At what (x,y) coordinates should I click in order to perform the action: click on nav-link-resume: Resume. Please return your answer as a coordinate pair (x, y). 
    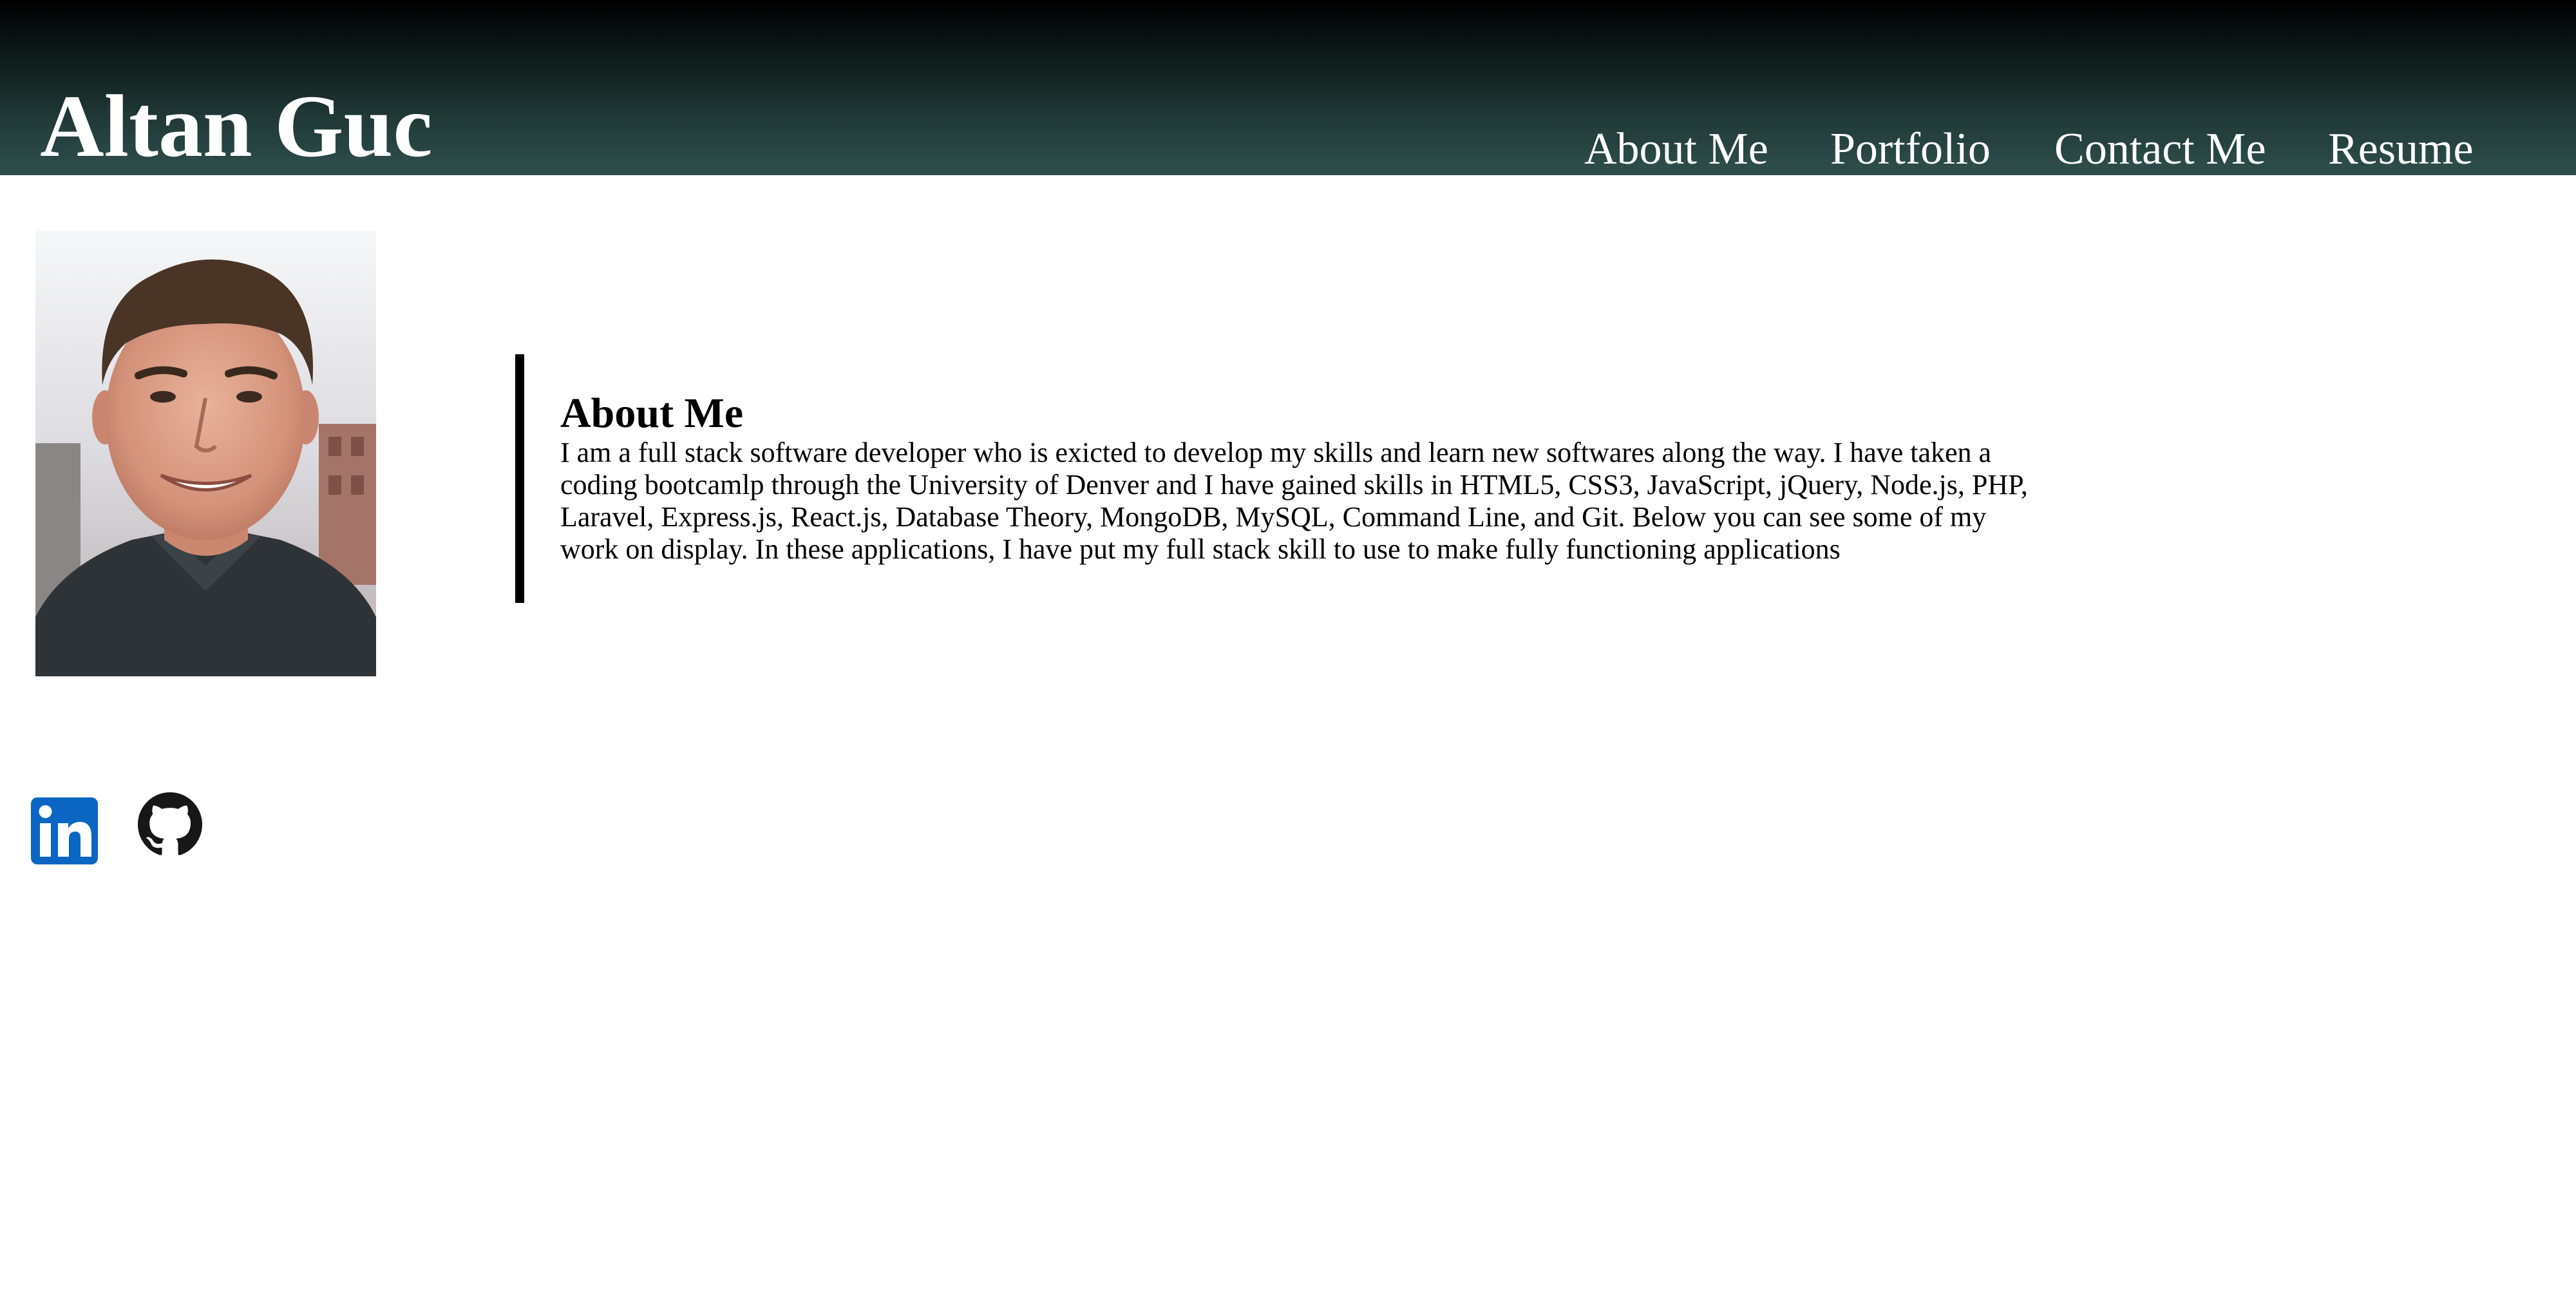
    Looking at the image, I should click on (2401, 149).